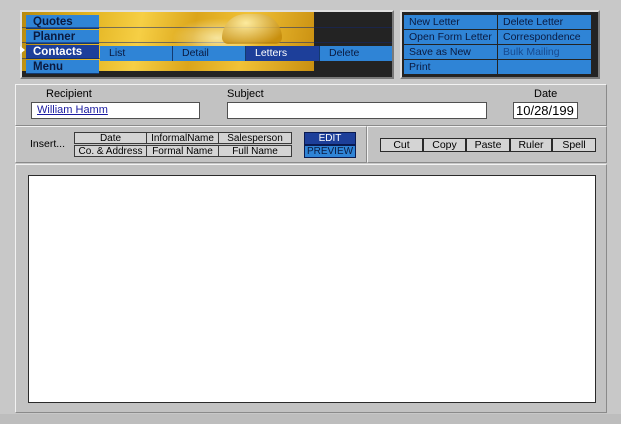 The image size is (621, 424). Describe the element at coordinates (546, 94) in the screenshot. I see `date-label: Date` at that location.